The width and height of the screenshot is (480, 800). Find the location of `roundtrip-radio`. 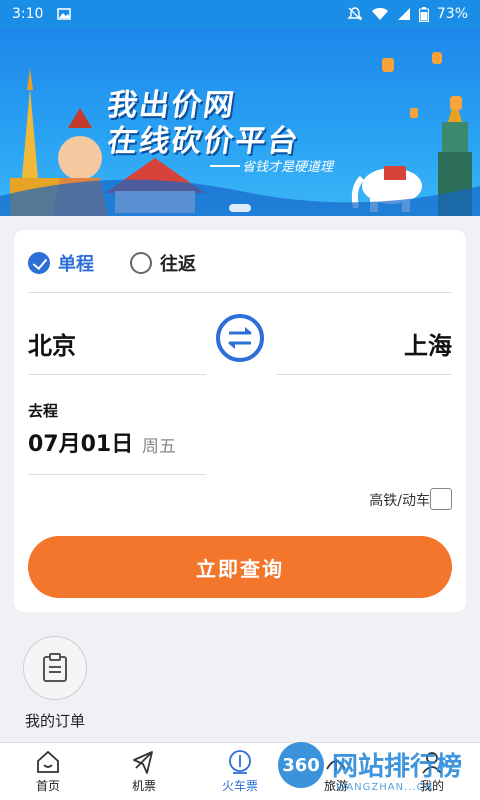

roundtrip-radio is located at coordinates (141, 263).